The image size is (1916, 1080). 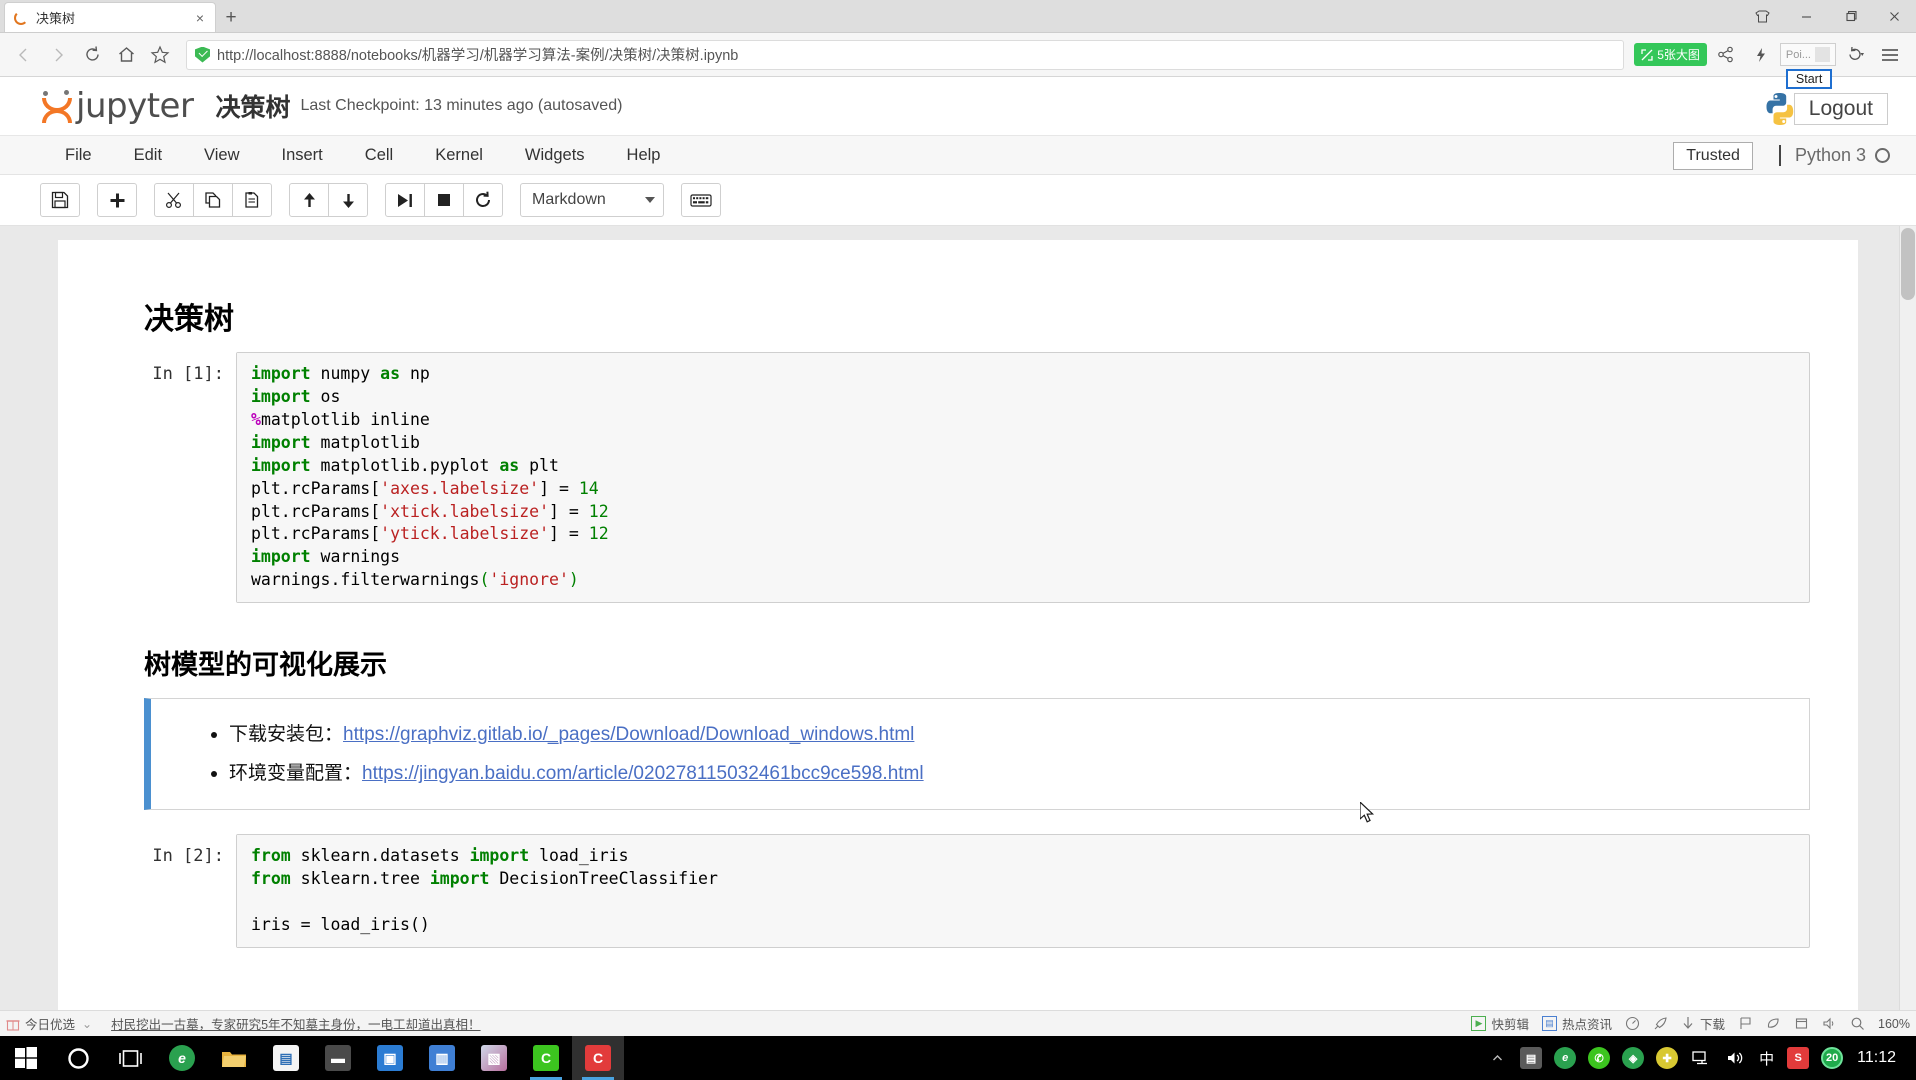 What do you see at coordinates (213, 200) in the screenshot?
I see `copy-cell-button` at bounding box center [213, 200].